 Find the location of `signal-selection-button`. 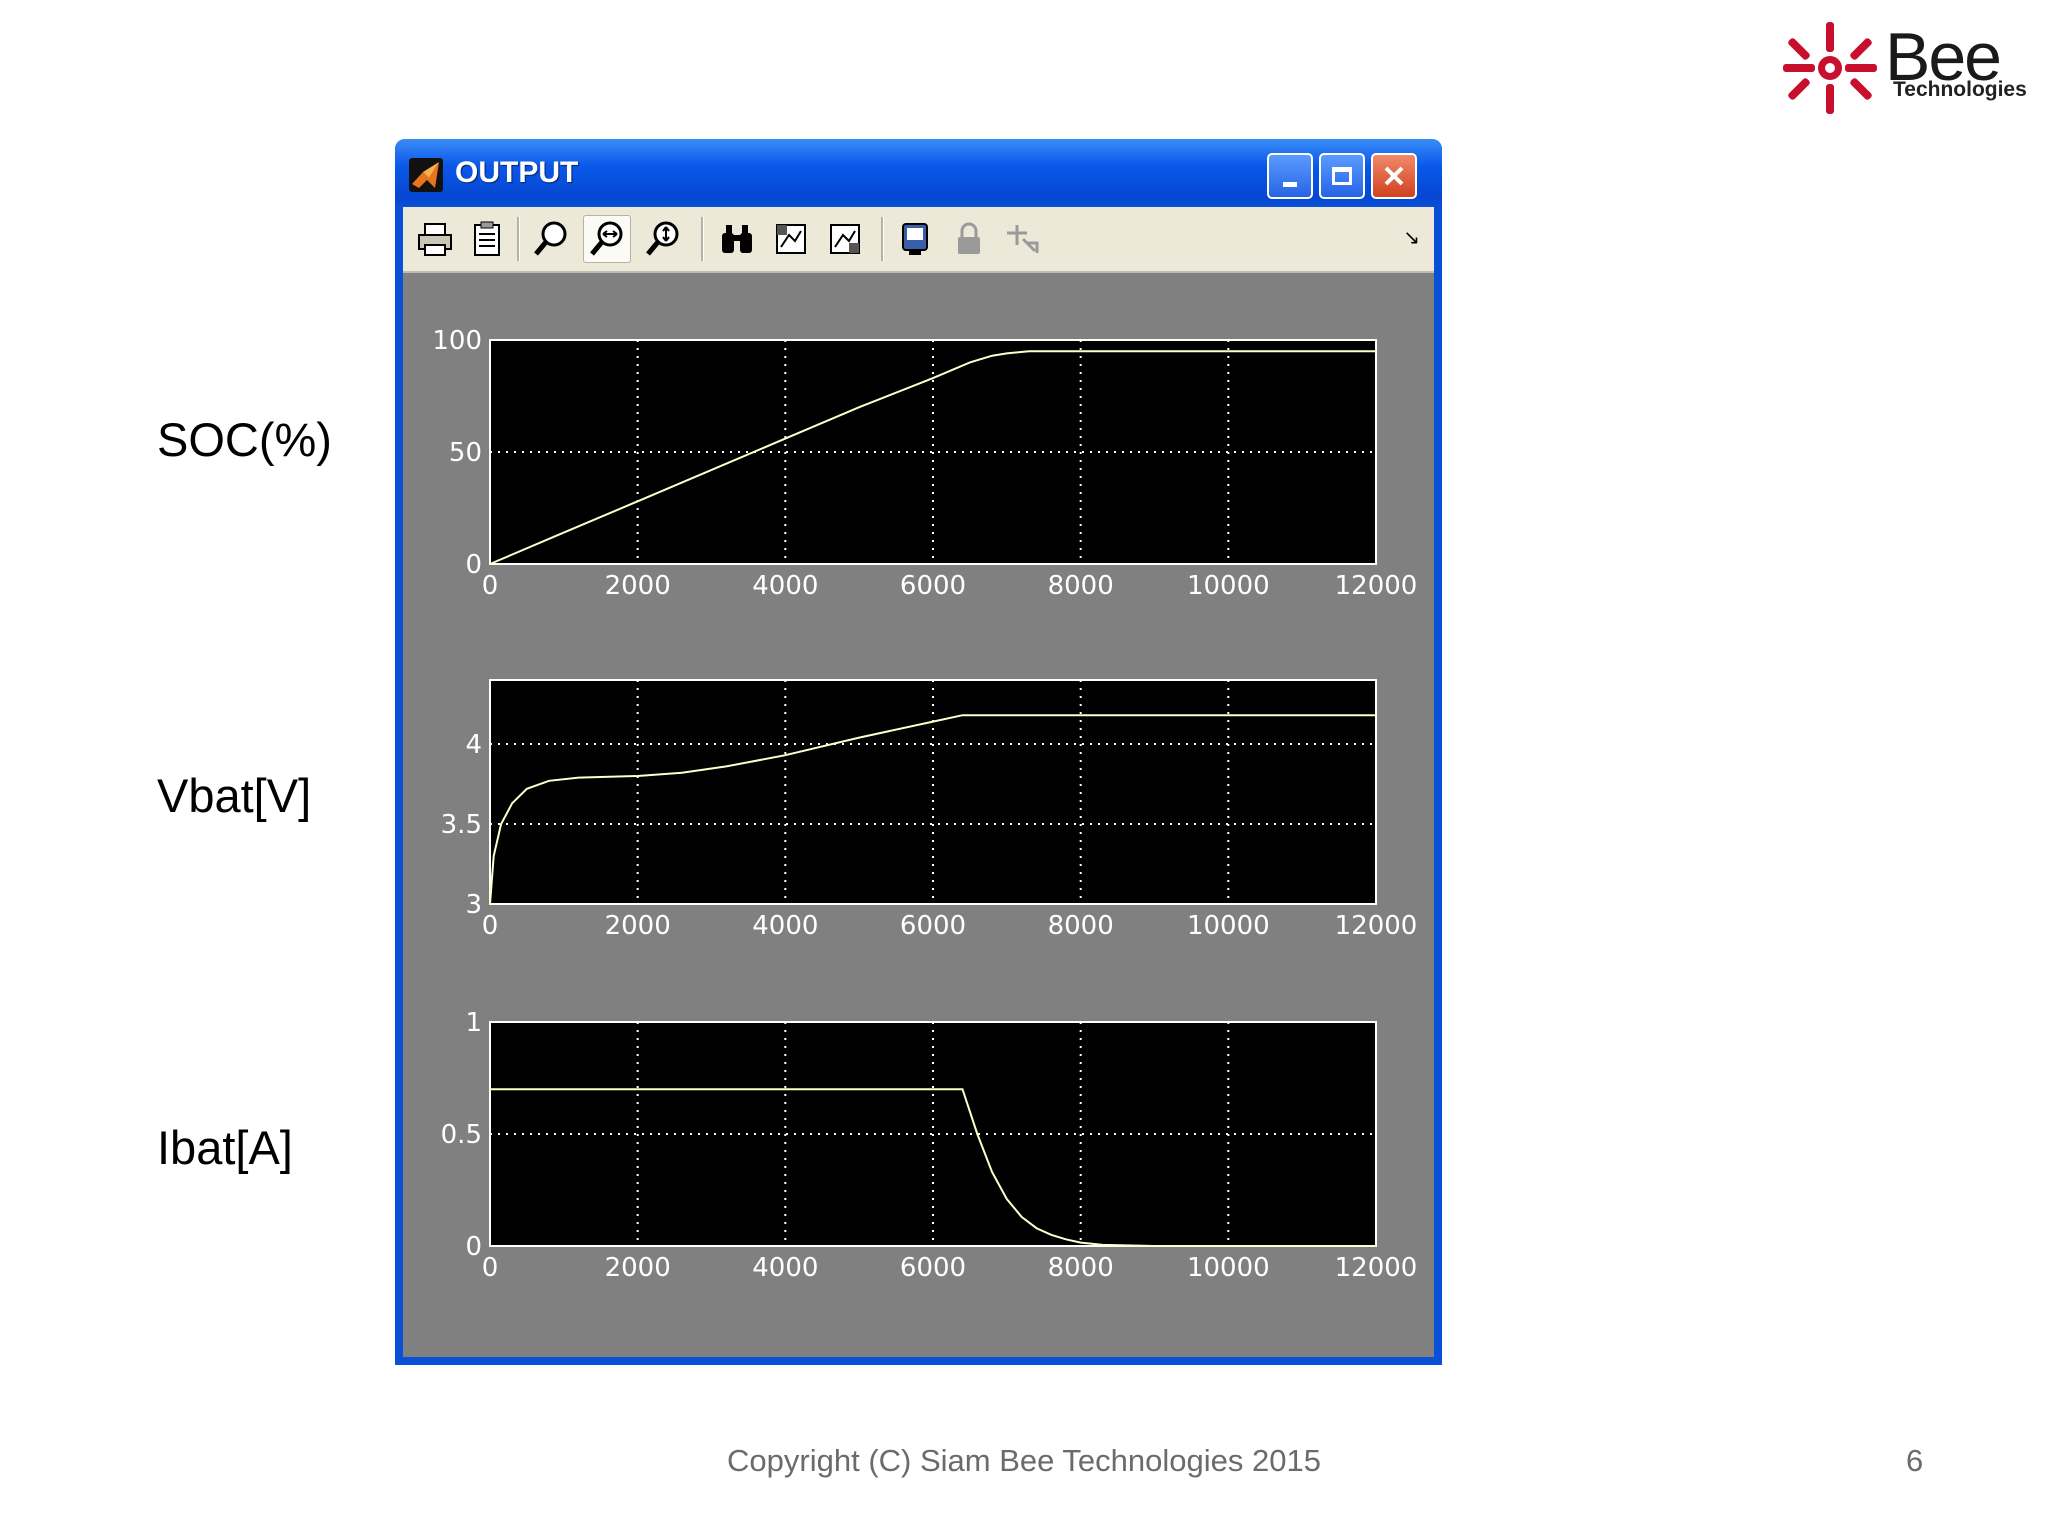

signal-selection-button is located at coordinates (1023, 239).